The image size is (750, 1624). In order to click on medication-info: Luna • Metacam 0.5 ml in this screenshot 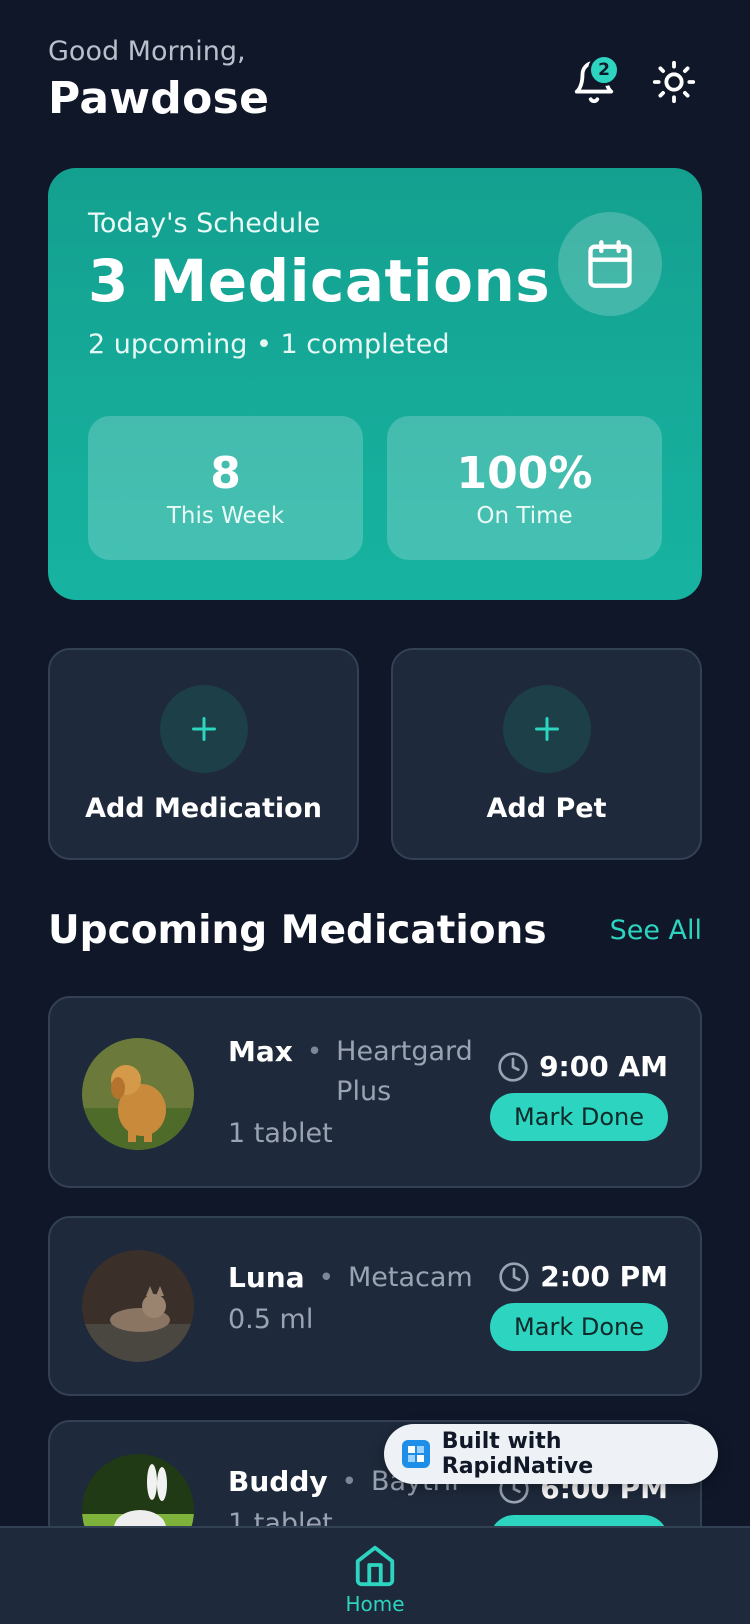, I will do `click(353, 1296)`.